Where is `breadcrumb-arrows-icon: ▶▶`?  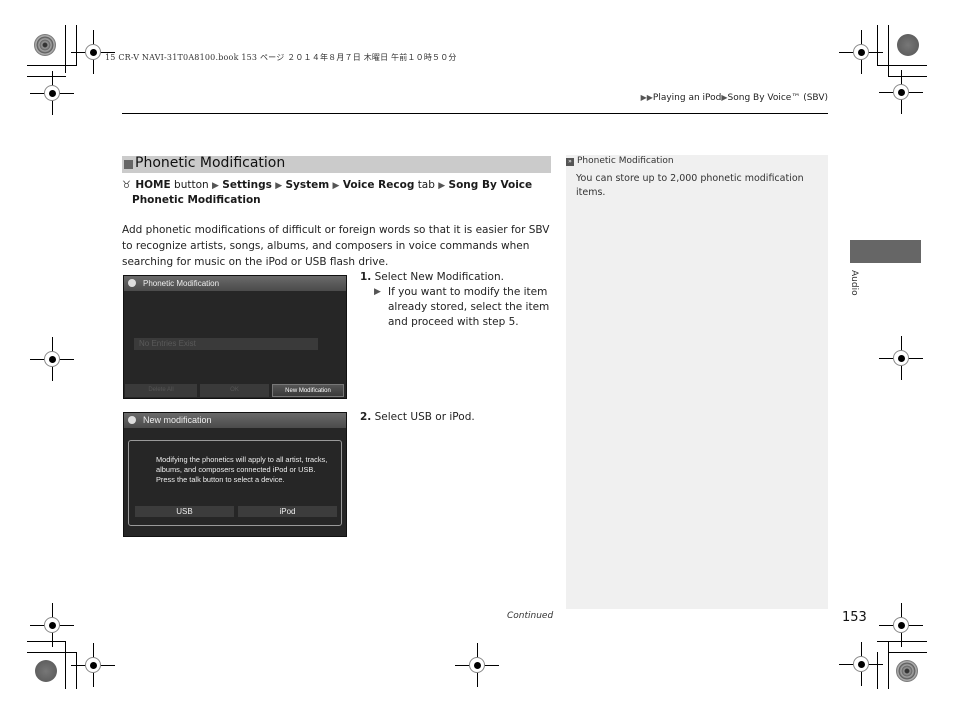
breadcrumb-arrows-icon: ▶▶ is located at coordinates (646, 97).